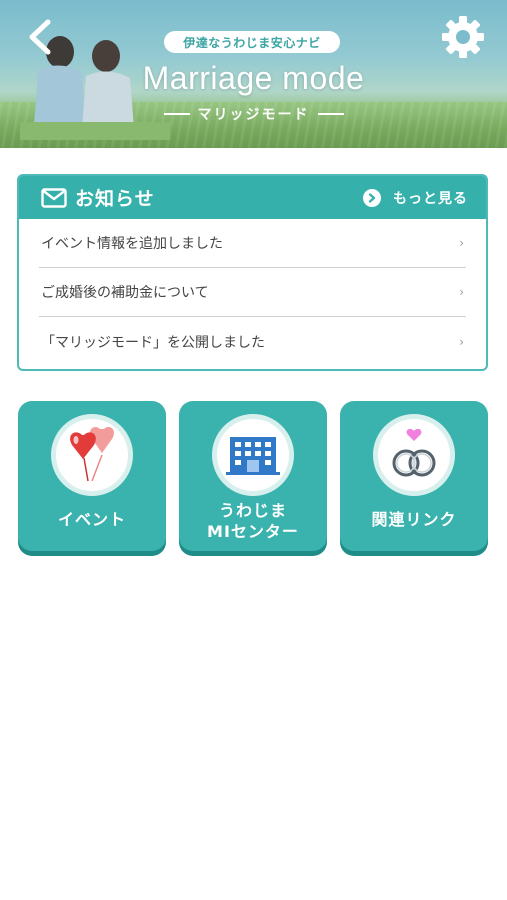 The width and height of the screenshot is (507, 900). What do you see at coordinates (132, 244) in the screenshot?
I see `notice-item-label: イベント情報を追加しました` at bounding box center [132, 244].